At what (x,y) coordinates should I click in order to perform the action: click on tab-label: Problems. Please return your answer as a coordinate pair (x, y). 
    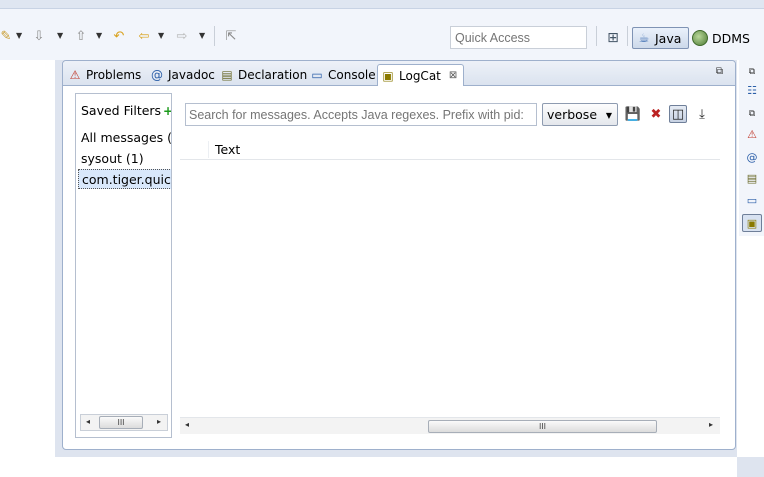
    Looking at the image, I should click on (114, 75).